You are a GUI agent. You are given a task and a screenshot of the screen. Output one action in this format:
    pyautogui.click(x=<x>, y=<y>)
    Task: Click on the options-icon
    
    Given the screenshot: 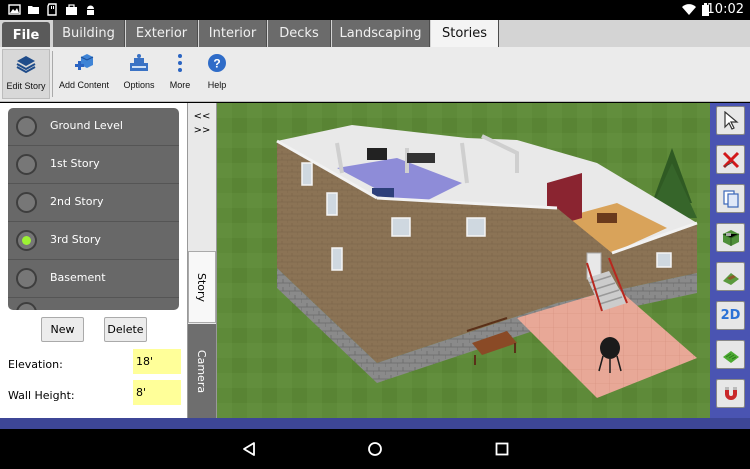 What is the action you would take?
    pyautogui.click(x=139, y=63)
    